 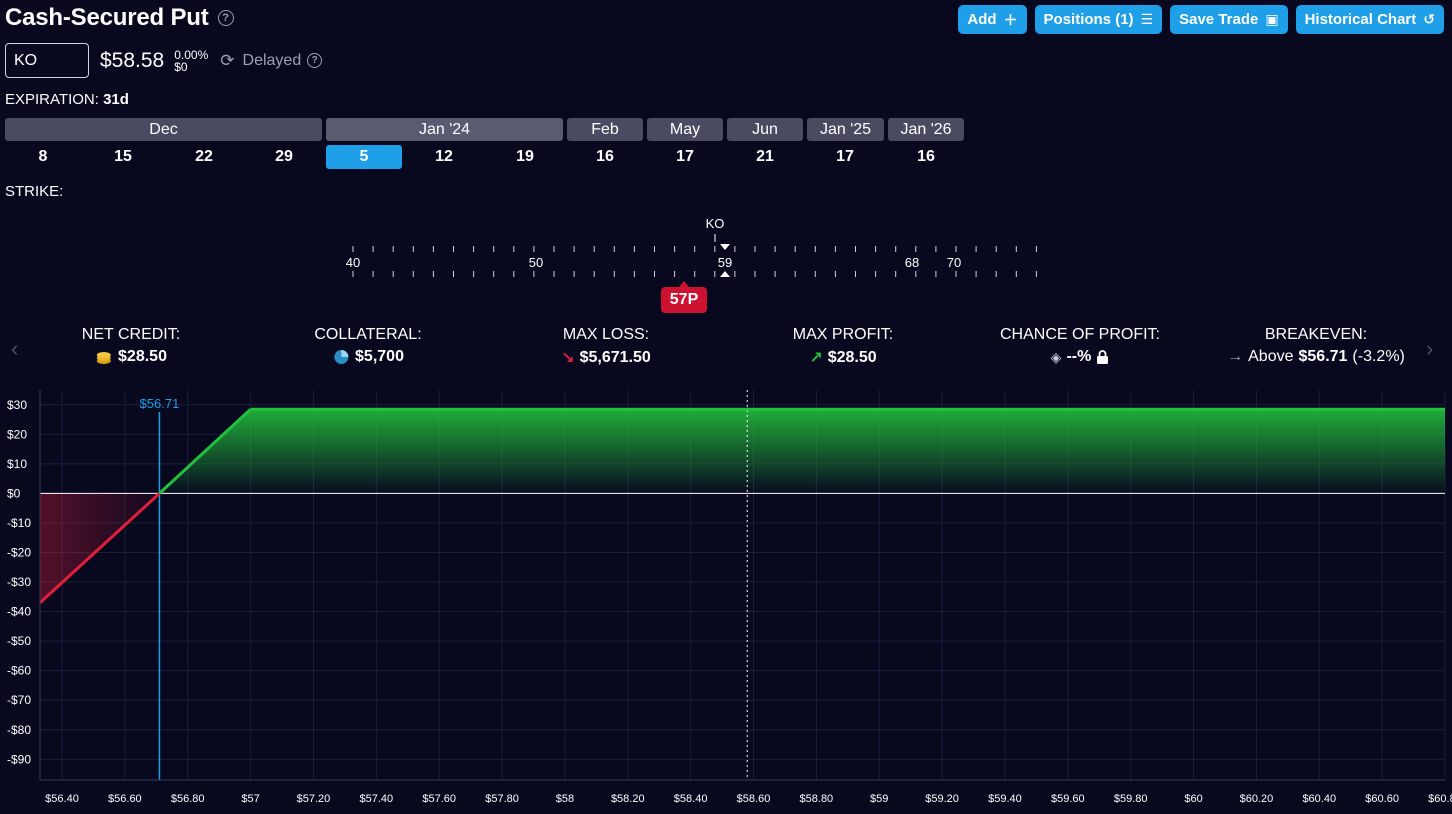 I want to click on max-profit-value: $28.50, so click(x=852, y=357).